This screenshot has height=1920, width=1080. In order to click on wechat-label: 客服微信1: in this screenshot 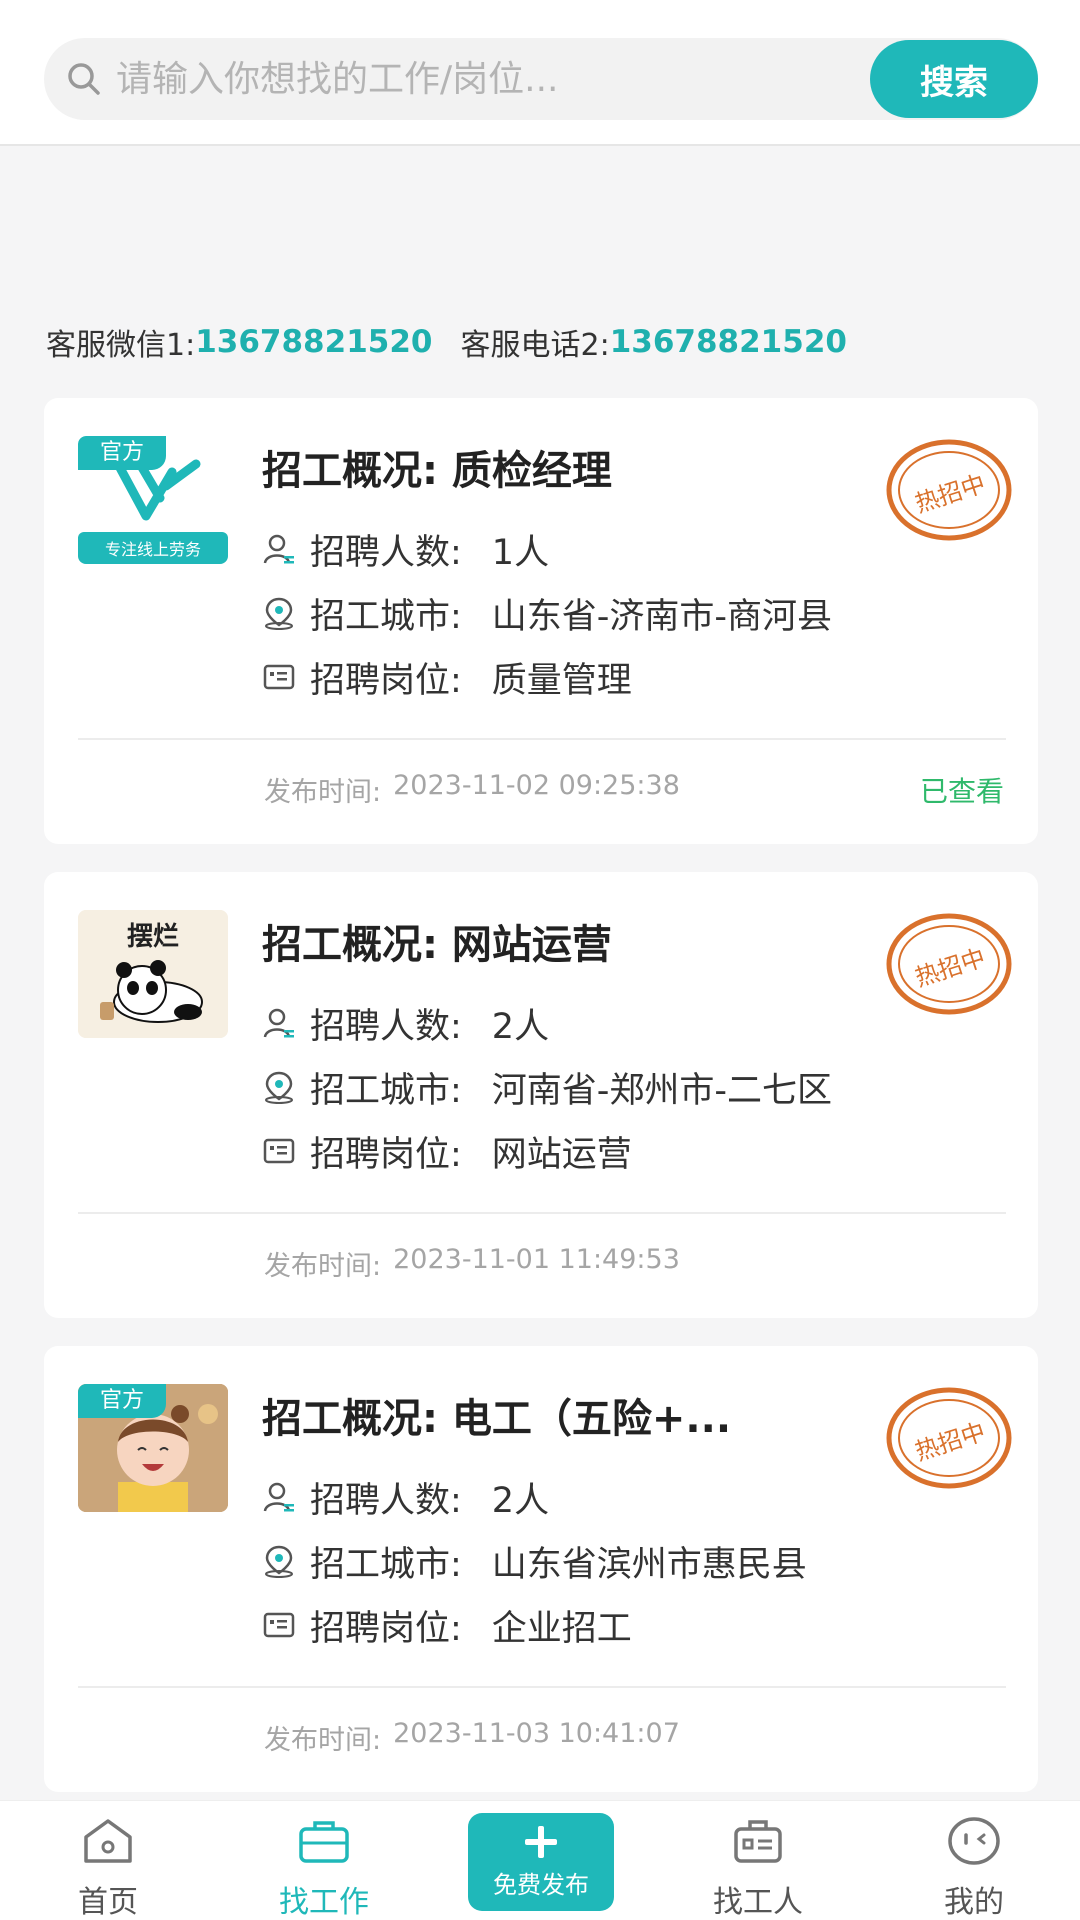, I will do `click(121, 345)`.